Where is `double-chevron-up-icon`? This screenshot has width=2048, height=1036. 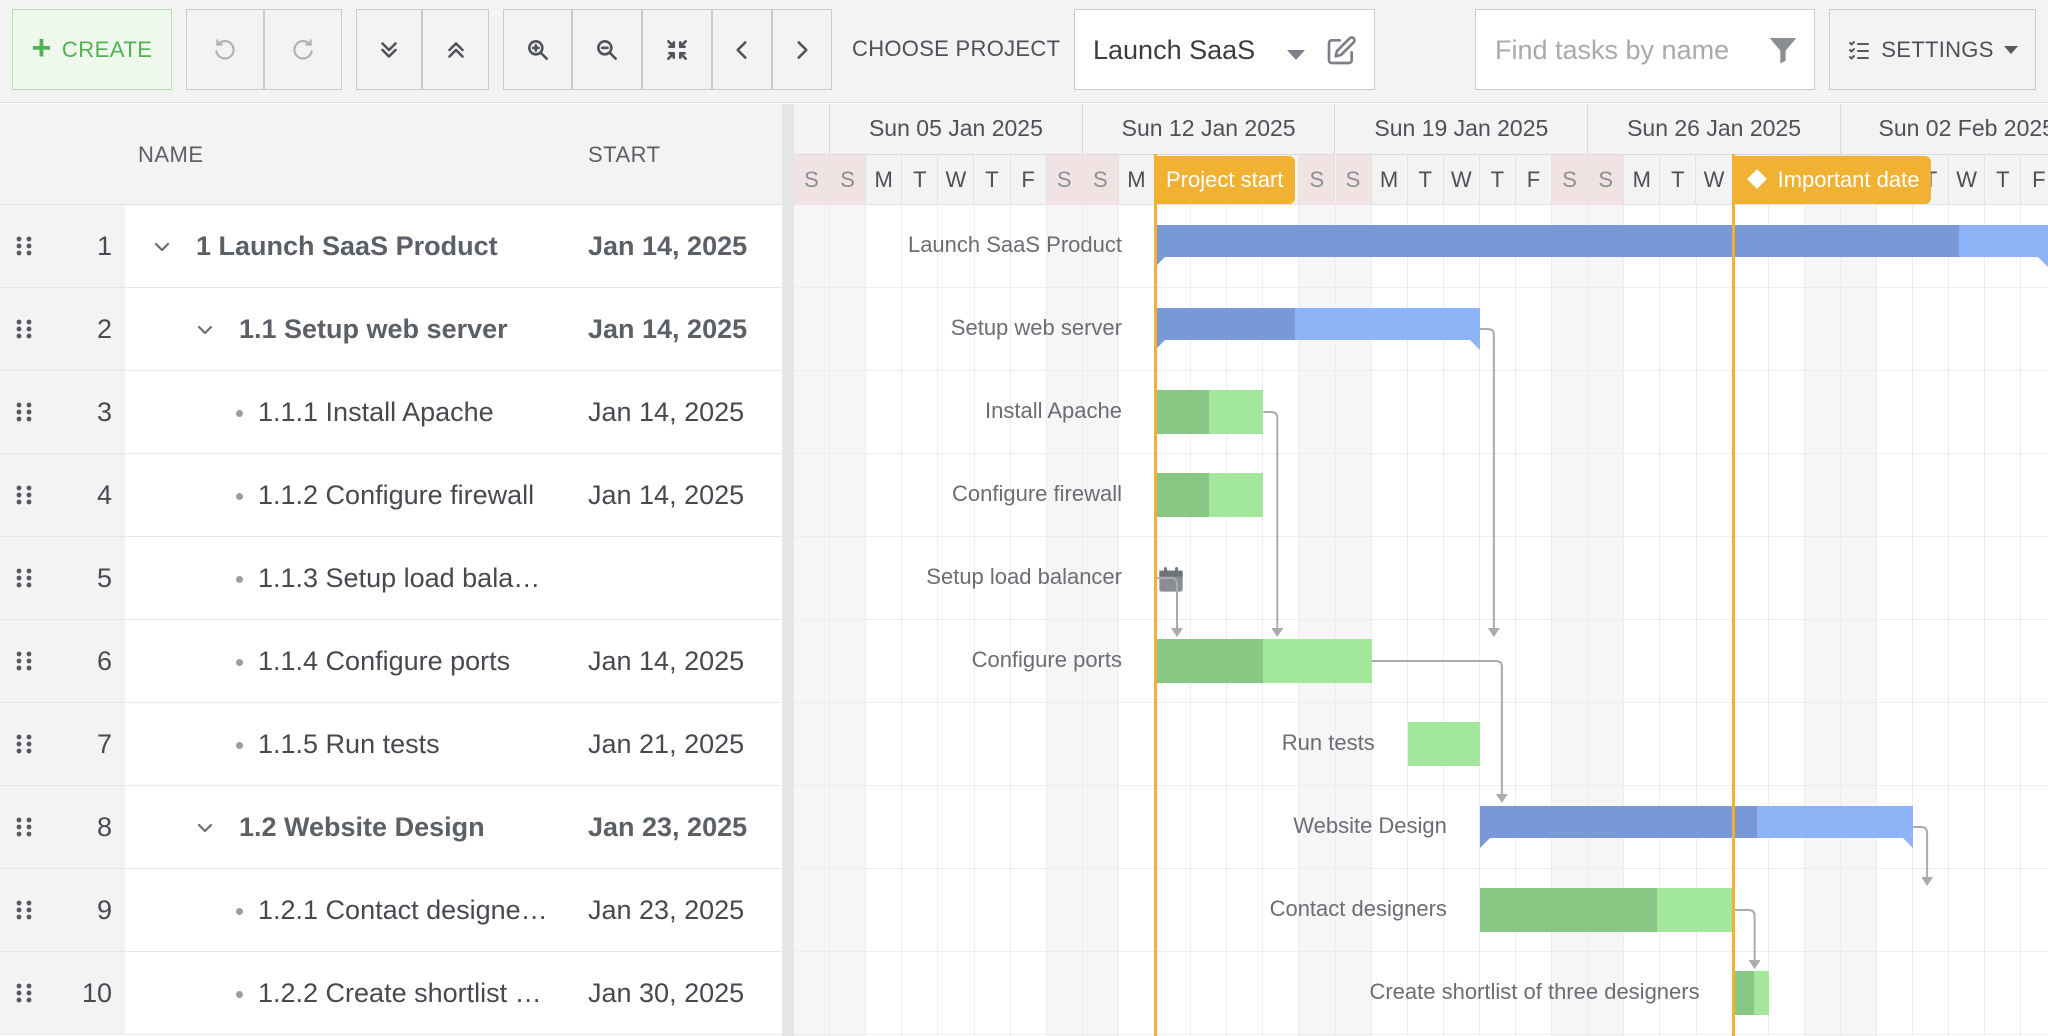 double-chevron-up-icon is located at coordinates (455, 49).